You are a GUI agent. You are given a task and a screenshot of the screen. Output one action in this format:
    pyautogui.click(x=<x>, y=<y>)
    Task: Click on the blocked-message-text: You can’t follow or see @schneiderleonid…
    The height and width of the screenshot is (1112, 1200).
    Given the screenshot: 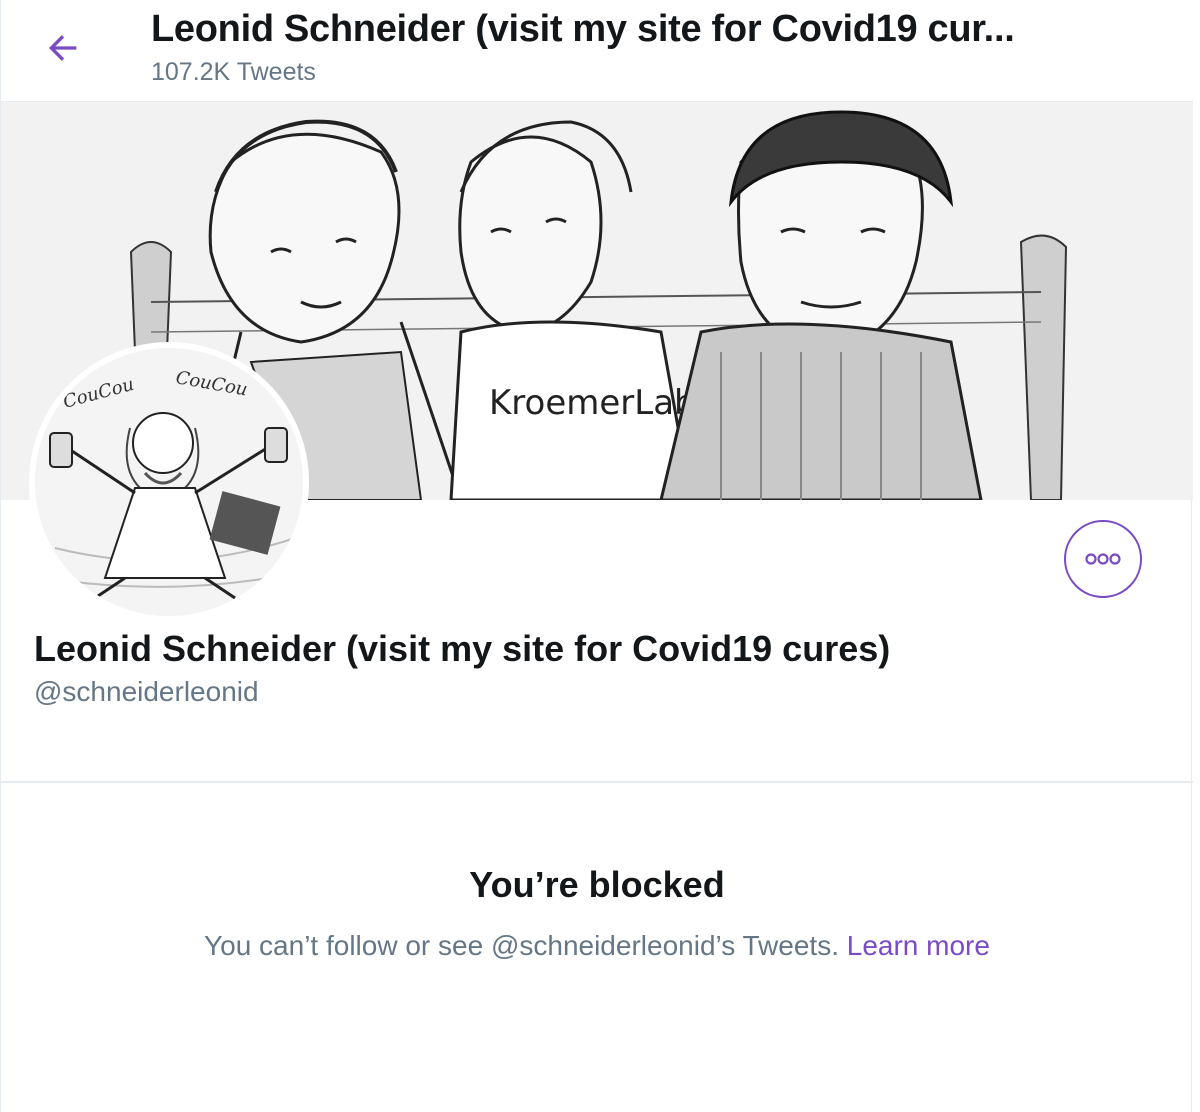 What is the action you would take?
    pyautogui.click(x=521, y=945)
    